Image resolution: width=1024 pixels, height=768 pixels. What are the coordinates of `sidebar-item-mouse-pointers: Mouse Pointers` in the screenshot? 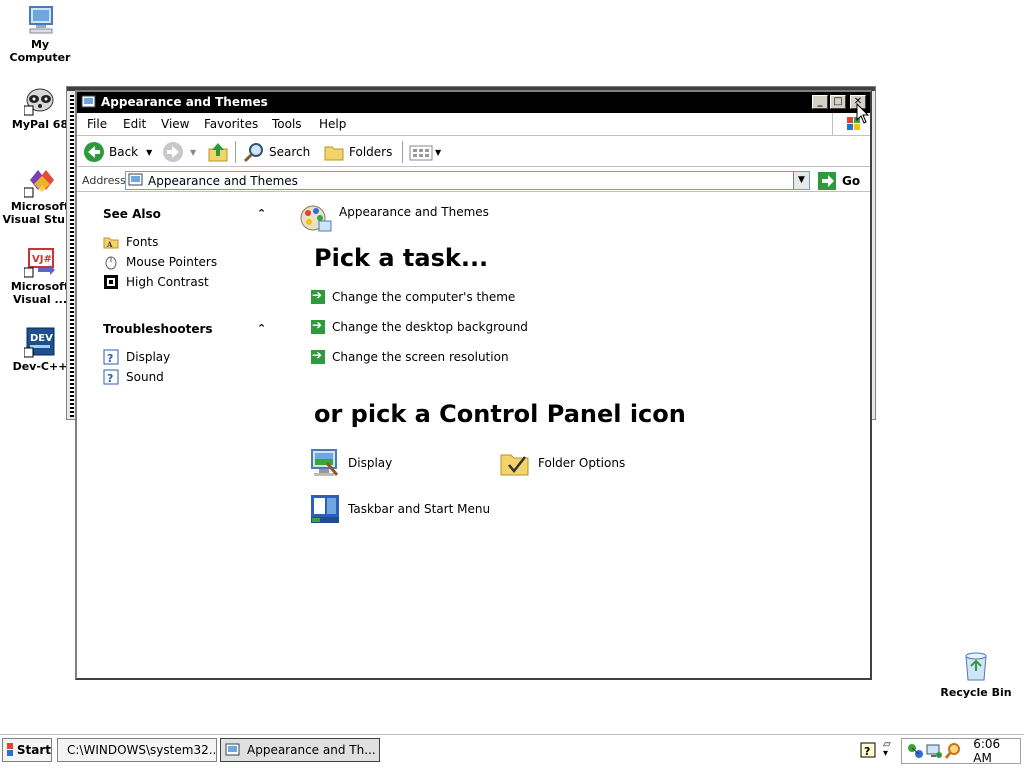 It's located at (160, 262).